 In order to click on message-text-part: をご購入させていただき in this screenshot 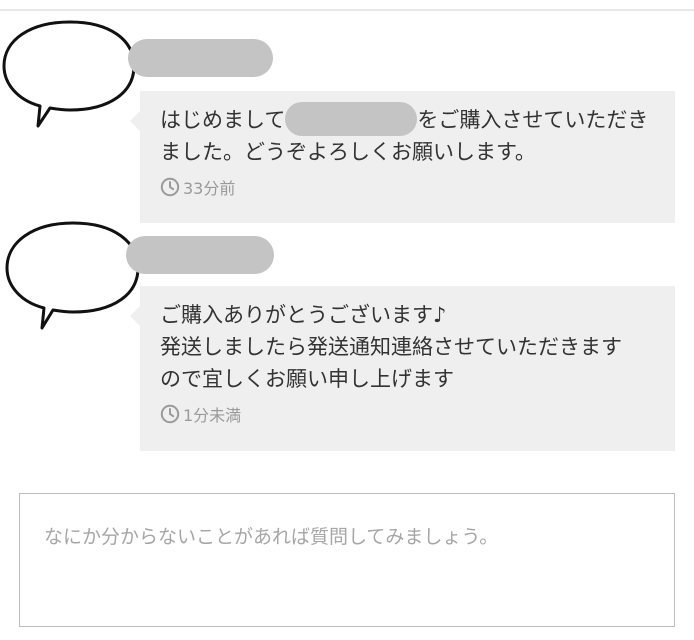, I will do `click(533, 120)`.